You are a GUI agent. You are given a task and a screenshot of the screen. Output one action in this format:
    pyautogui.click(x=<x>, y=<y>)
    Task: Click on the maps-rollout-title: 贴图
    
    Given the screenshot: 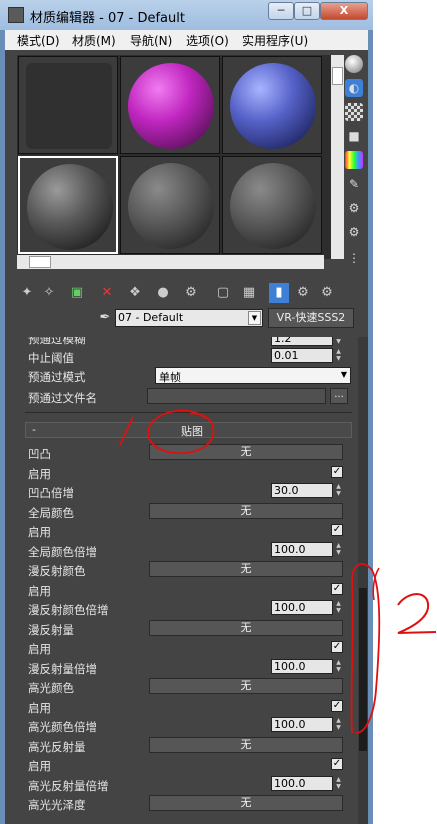 What is the action you would take?
    pyautogui.click(x=192, y=431)
    